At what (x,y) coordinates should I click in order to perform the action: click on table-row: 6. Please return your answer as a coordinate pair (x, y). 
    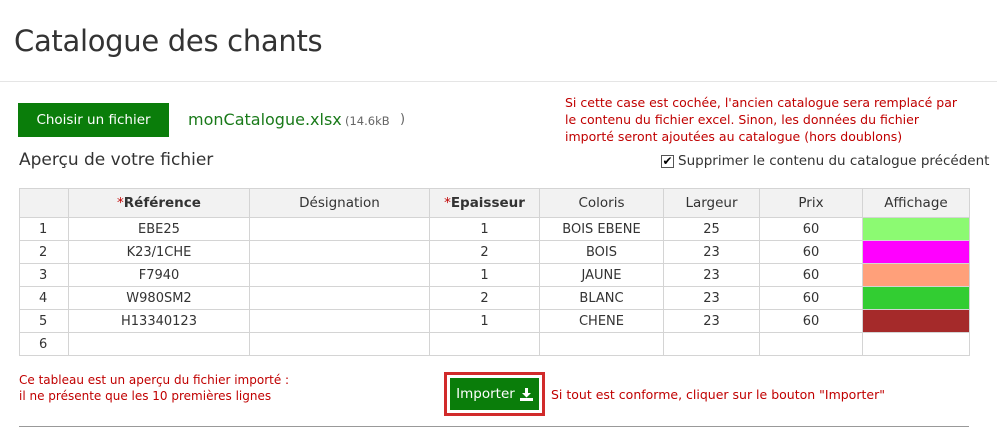
    Looking at the image, I should click on (494, 344).